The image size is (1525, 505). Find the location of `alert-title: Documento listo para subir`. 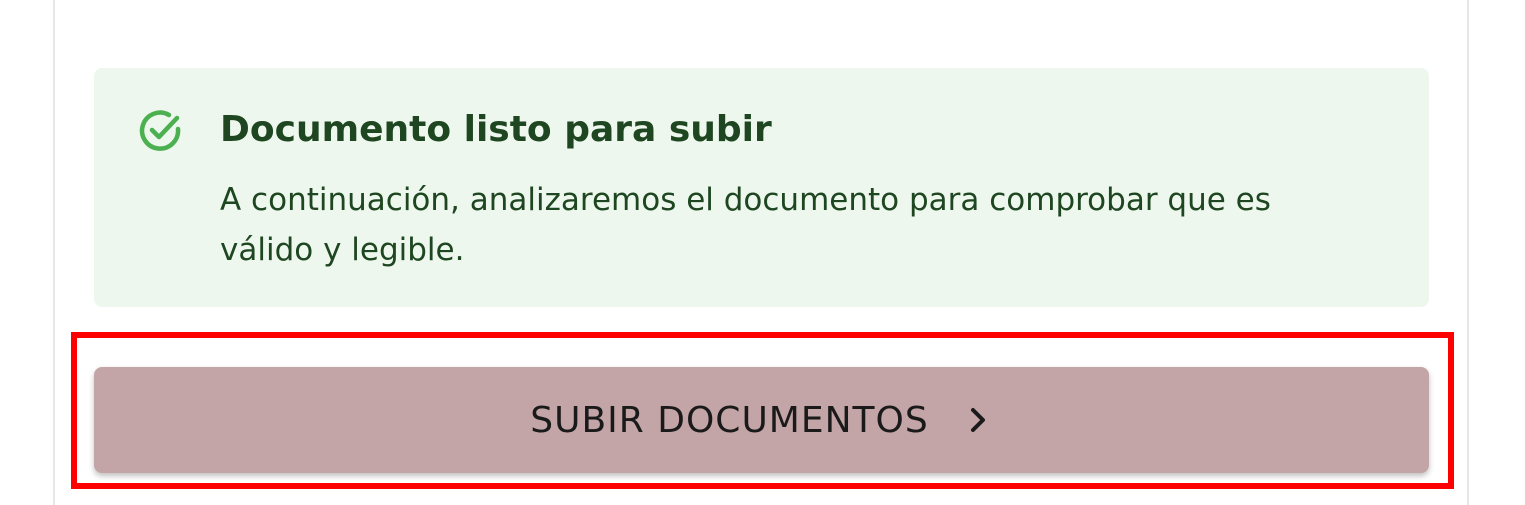

alert-title: Documento listo para subir is located at coordinates (496, 129).